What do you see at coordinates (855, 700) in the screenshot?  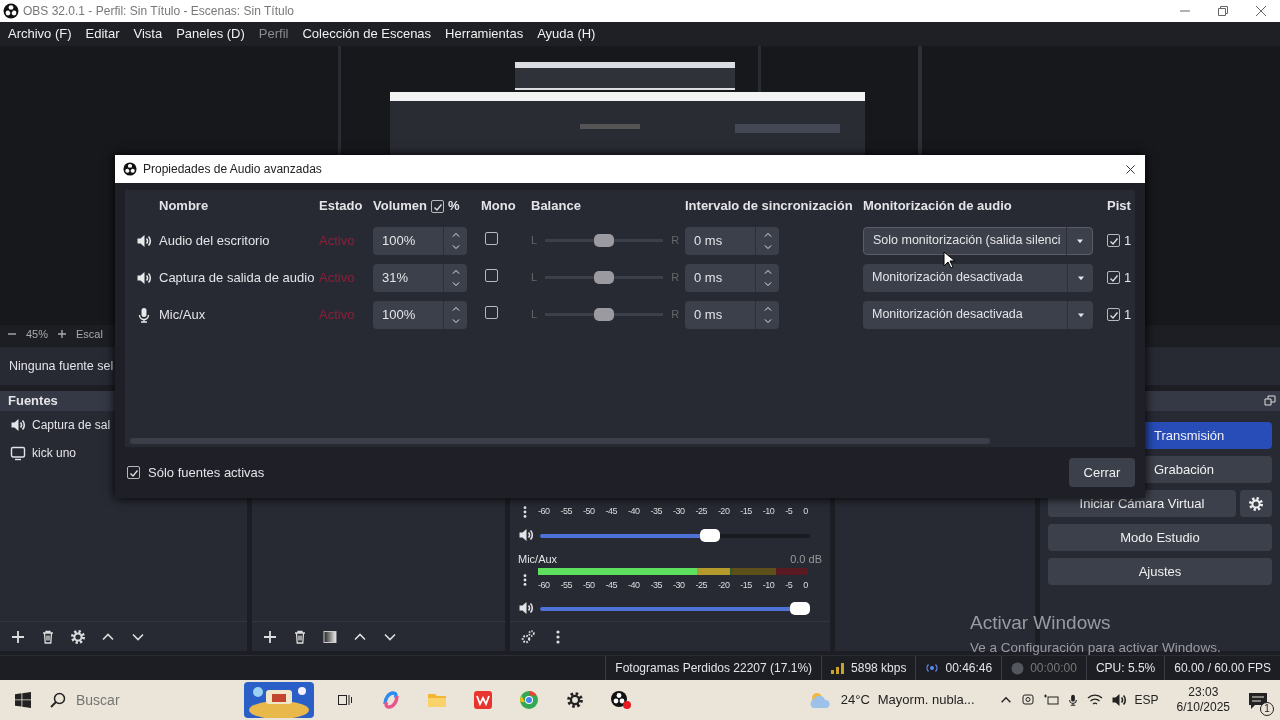 I see `temperature: 24°C` at bounding box center [855, 700].